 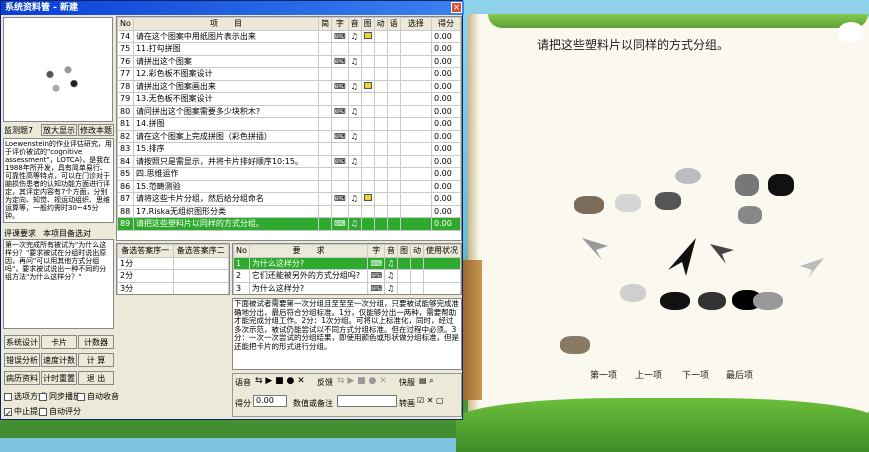 I want to click on table-row: 83 15.排序 0.00, so click(x=289, y=149).